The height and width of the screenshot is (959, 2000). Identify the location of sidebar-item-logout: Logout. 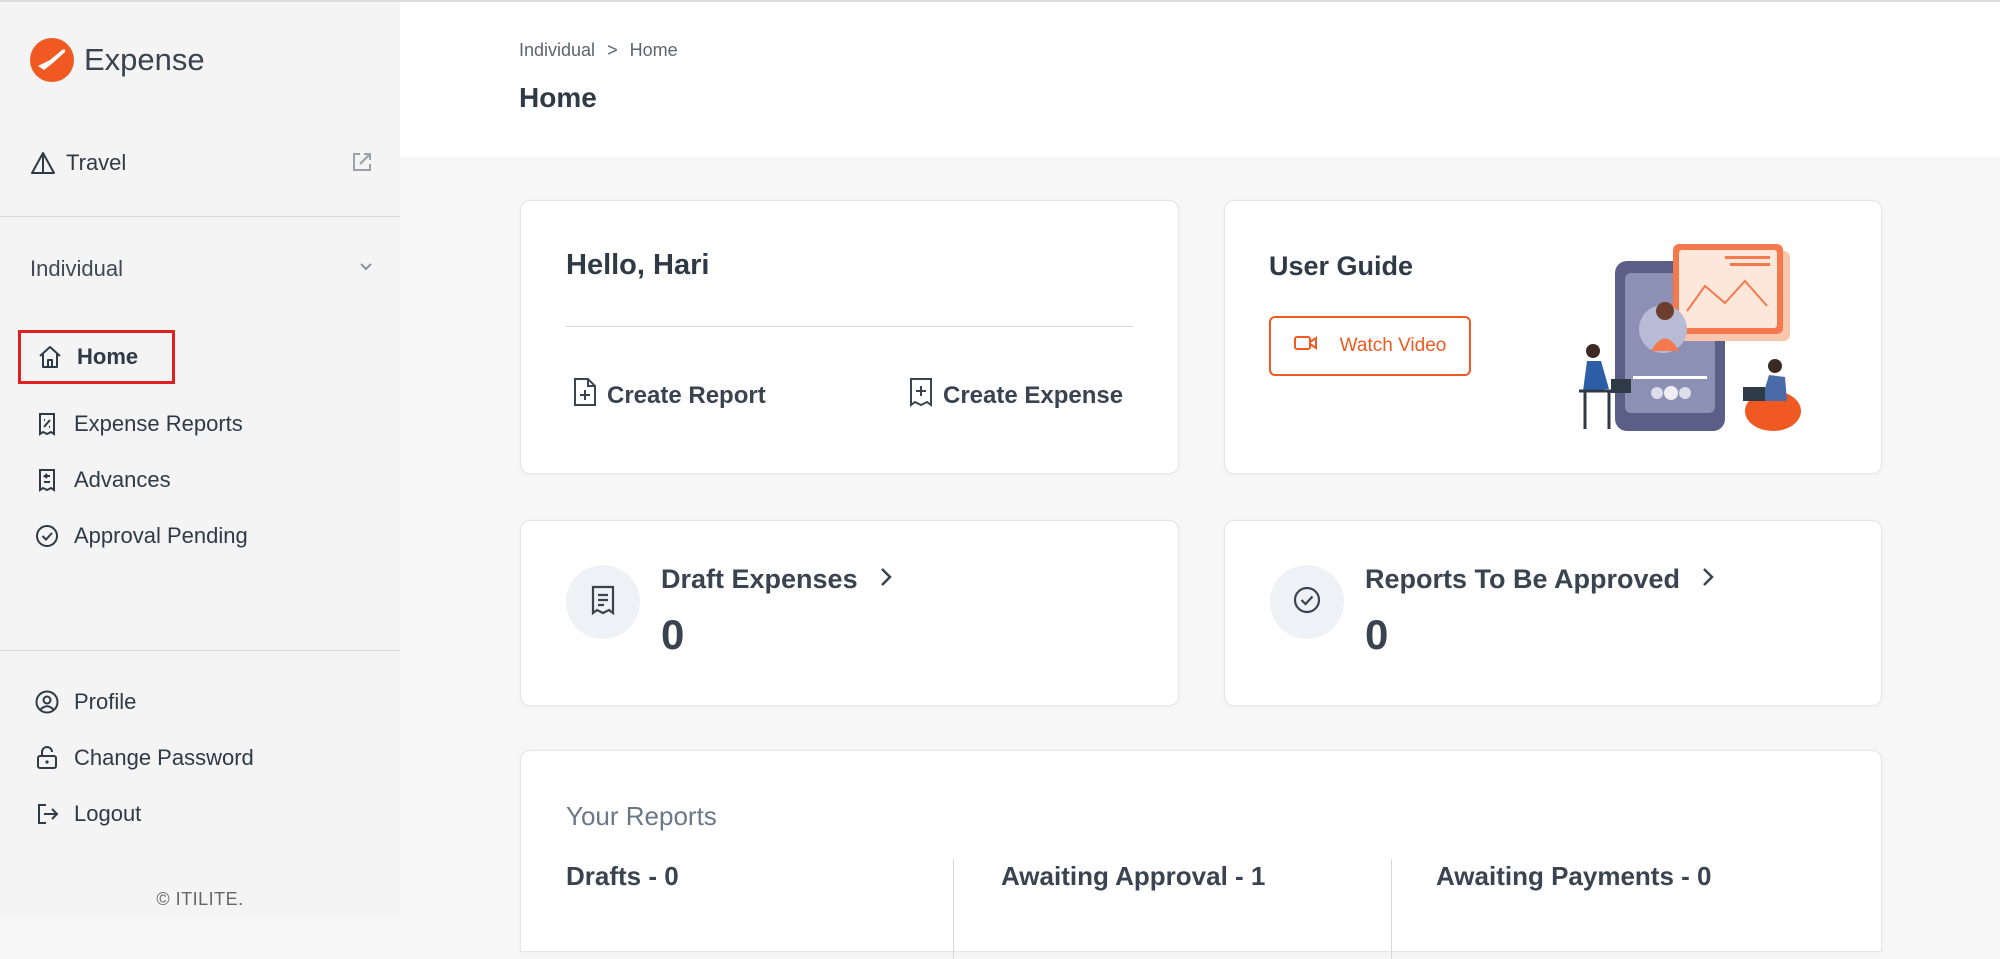
(198, 814).